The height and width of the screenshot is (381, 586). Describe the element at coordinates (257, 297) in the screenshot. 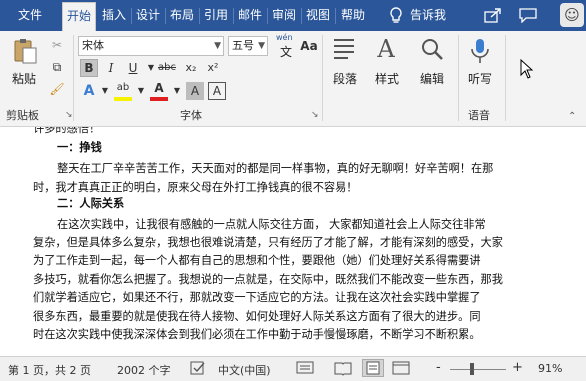

I see `document-line: 们就学着适应它，如果还不行，那就改变一下适应它的方法。让我在这次社会实践中掌握了` at that location.